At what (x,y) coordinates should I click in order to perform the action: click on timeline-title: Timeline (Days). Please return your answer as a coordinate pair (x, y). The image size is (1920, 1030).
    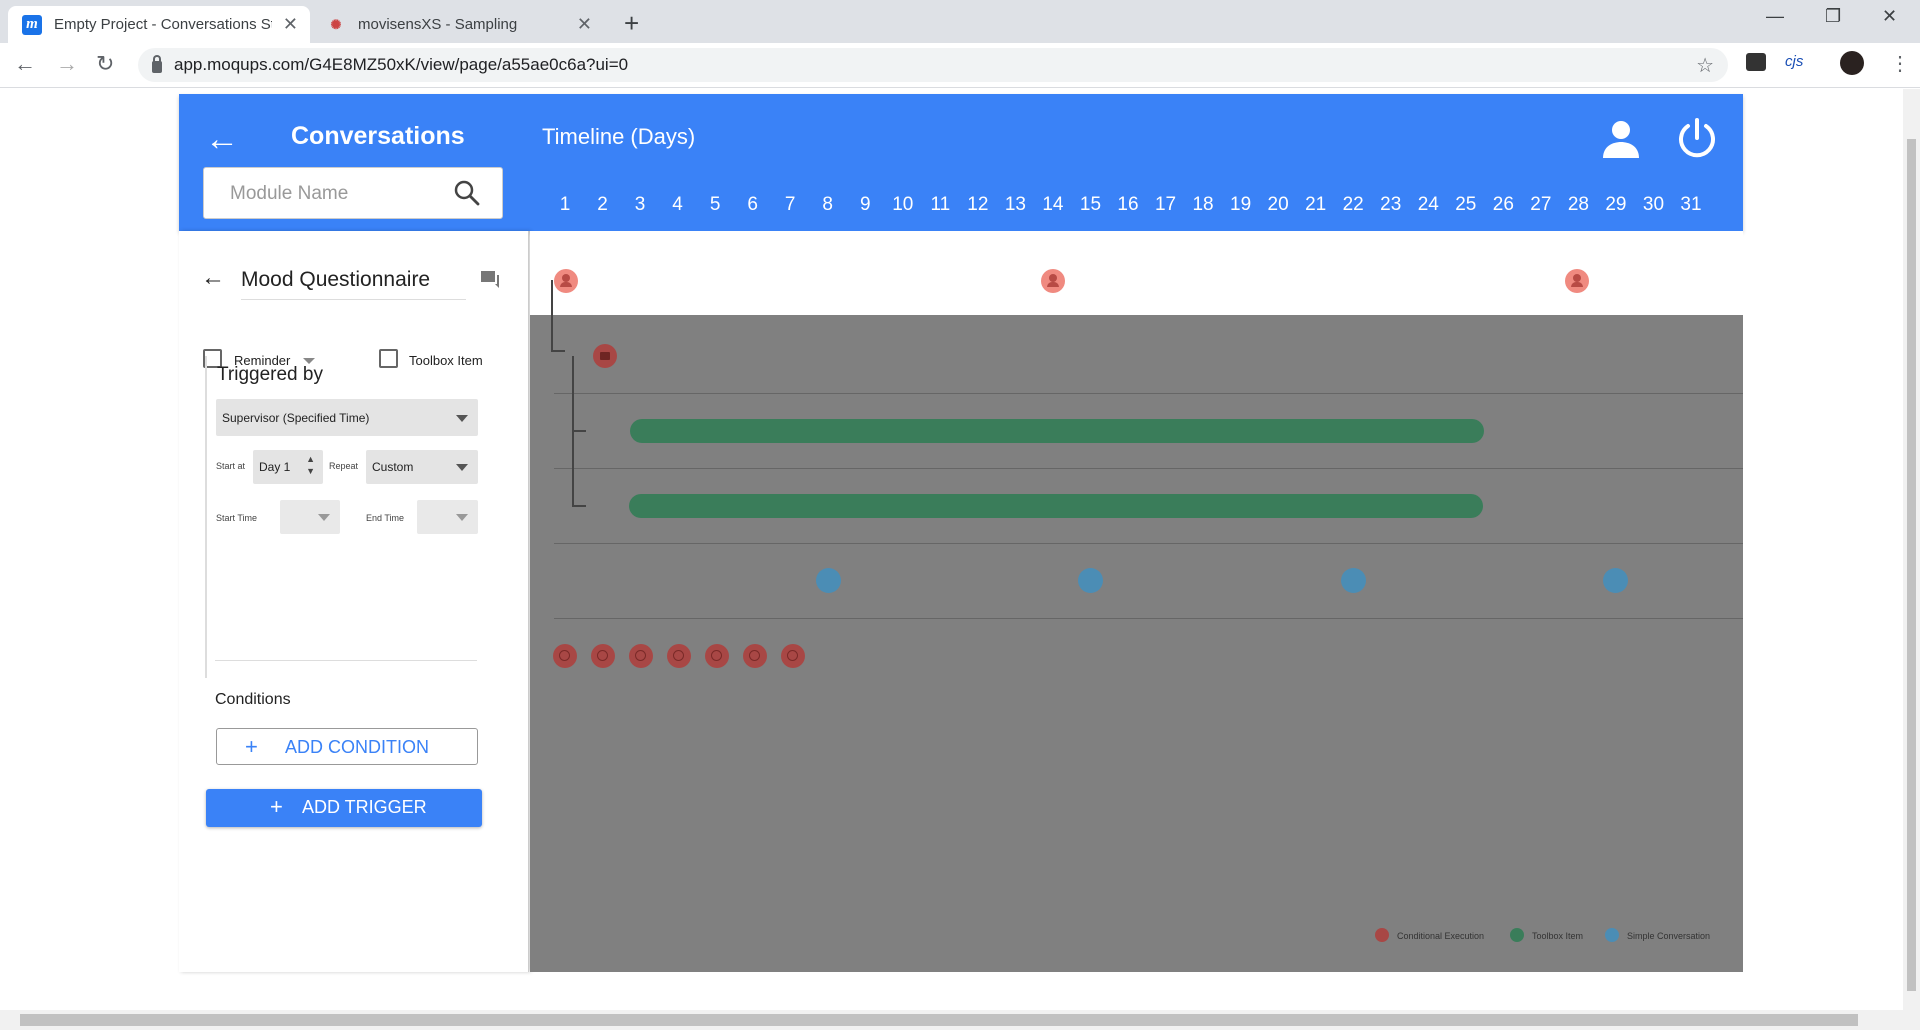
    Looking at the image, I should click on (619, 136).